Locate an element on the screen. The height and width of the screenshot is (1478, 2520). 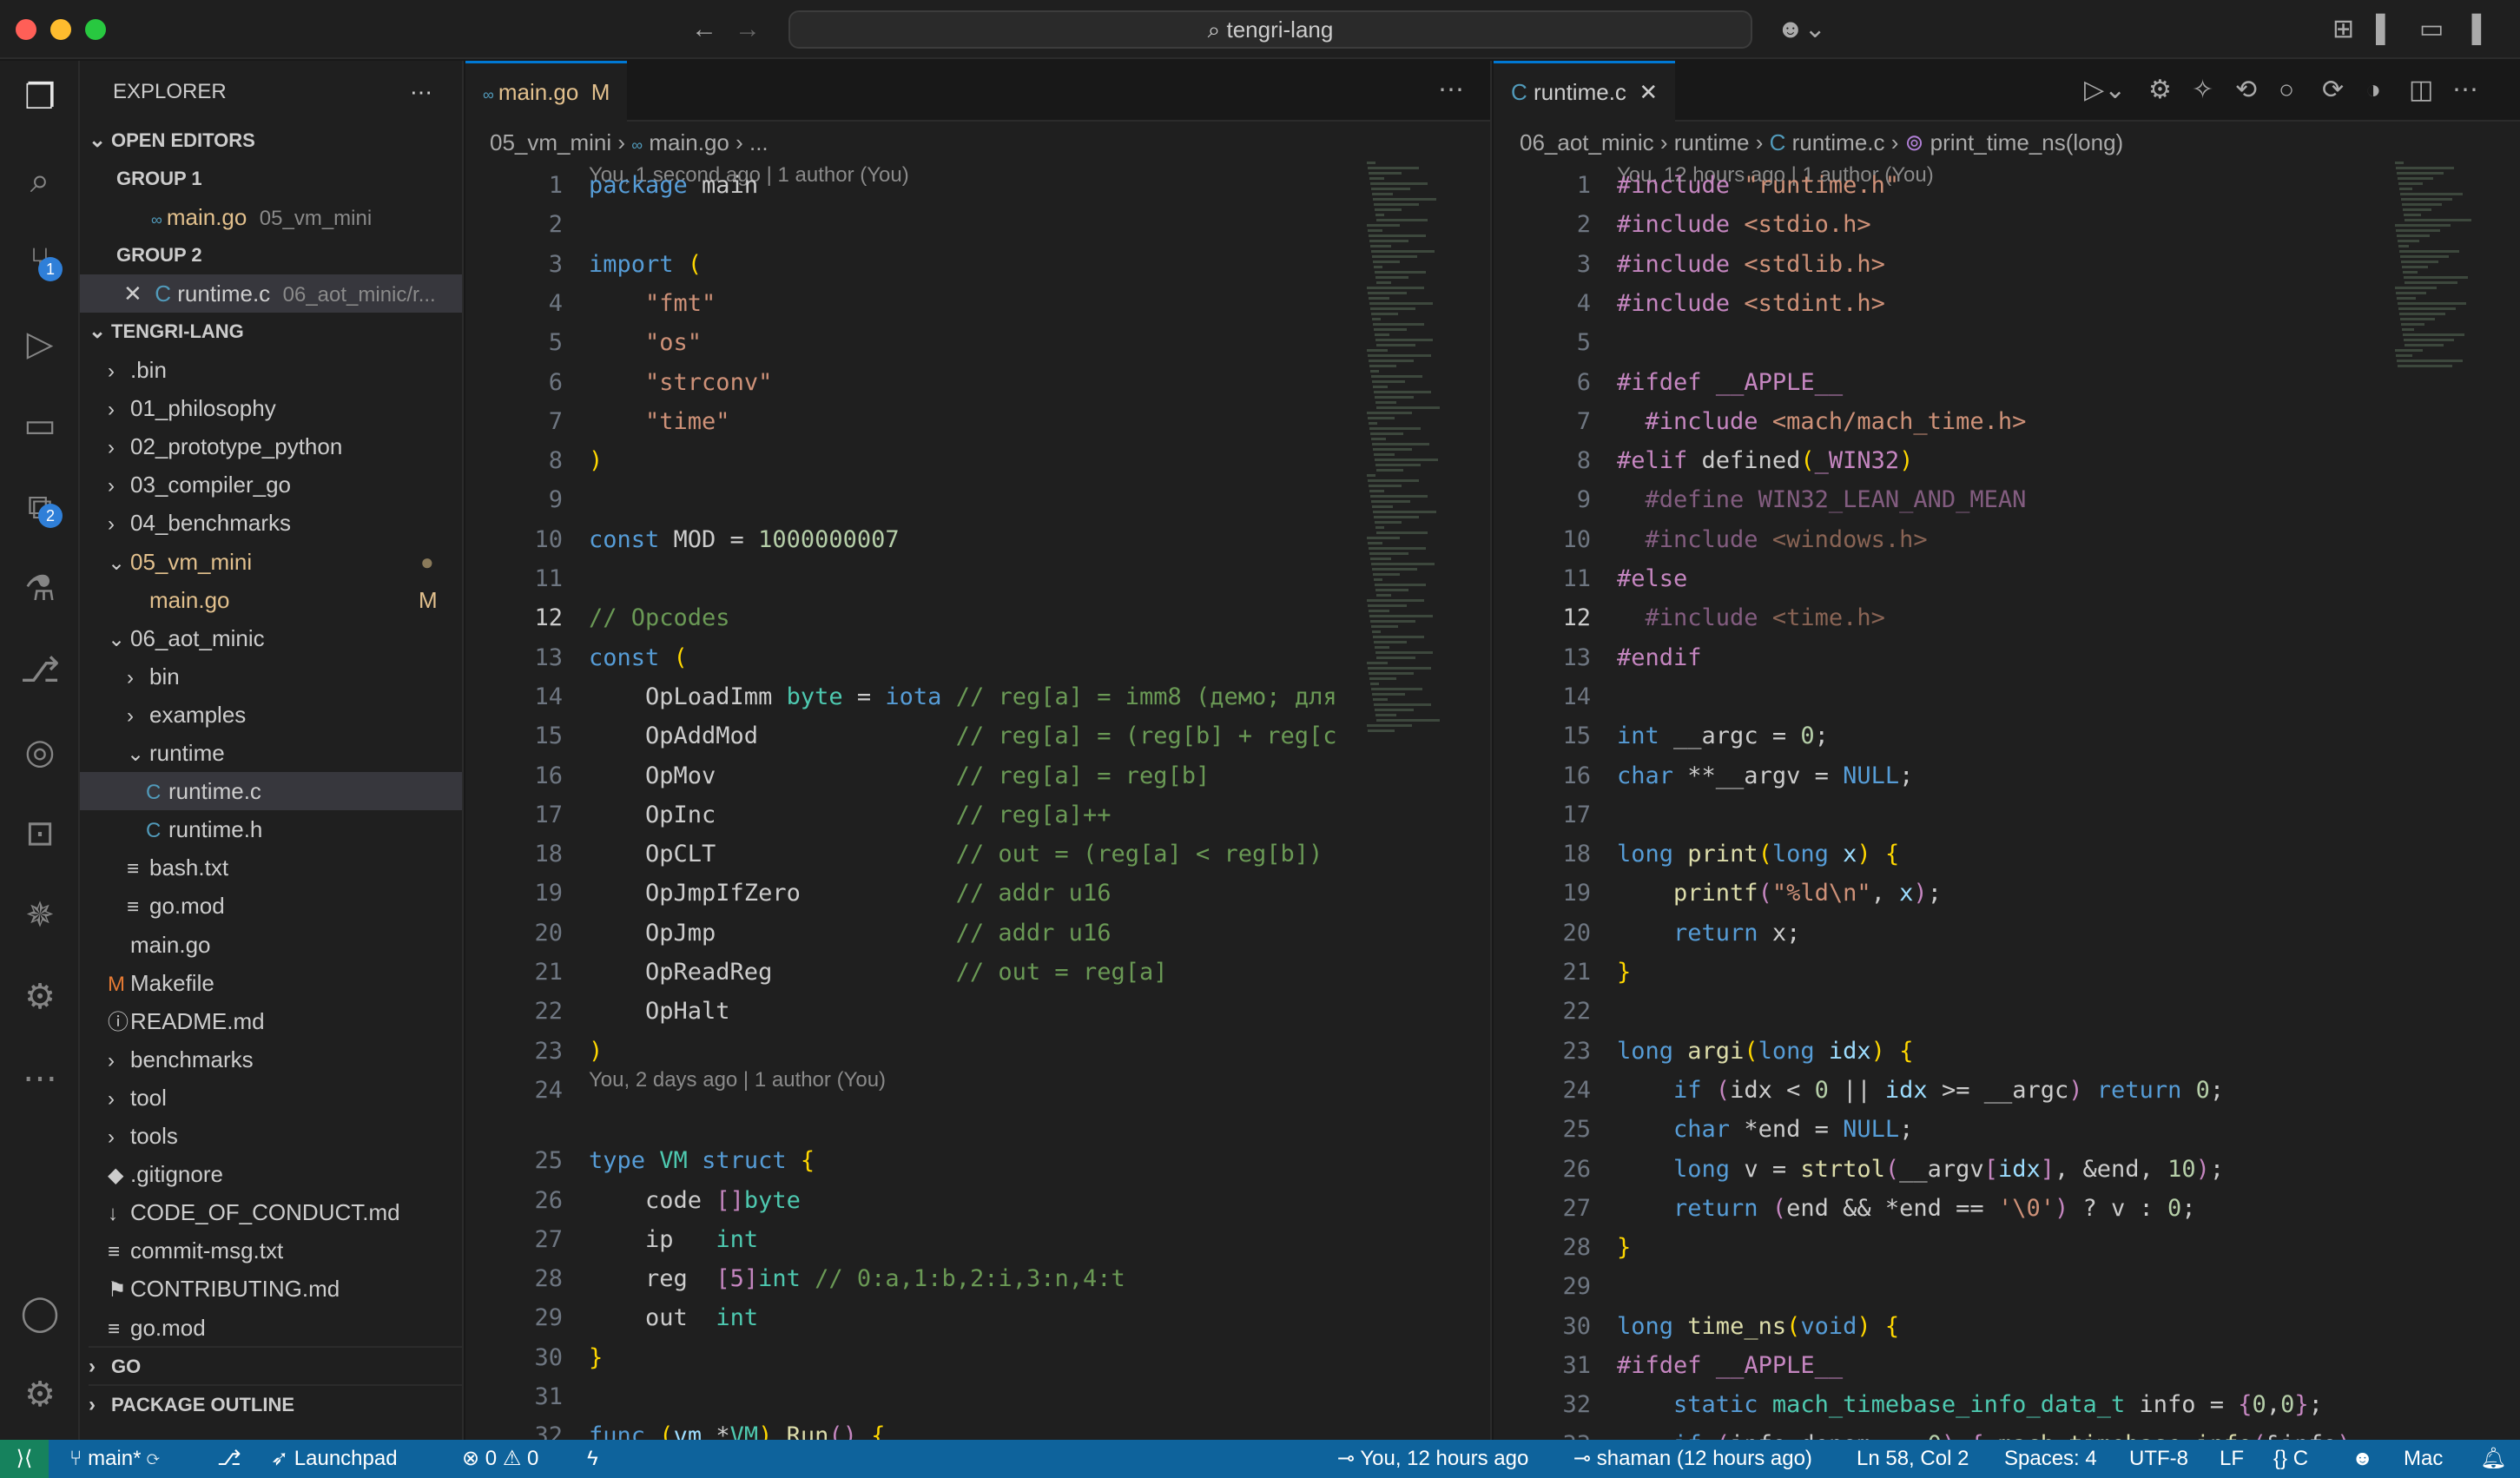
launchpad-button: ➶ Launchpad is located at coordinates (334, 1459).